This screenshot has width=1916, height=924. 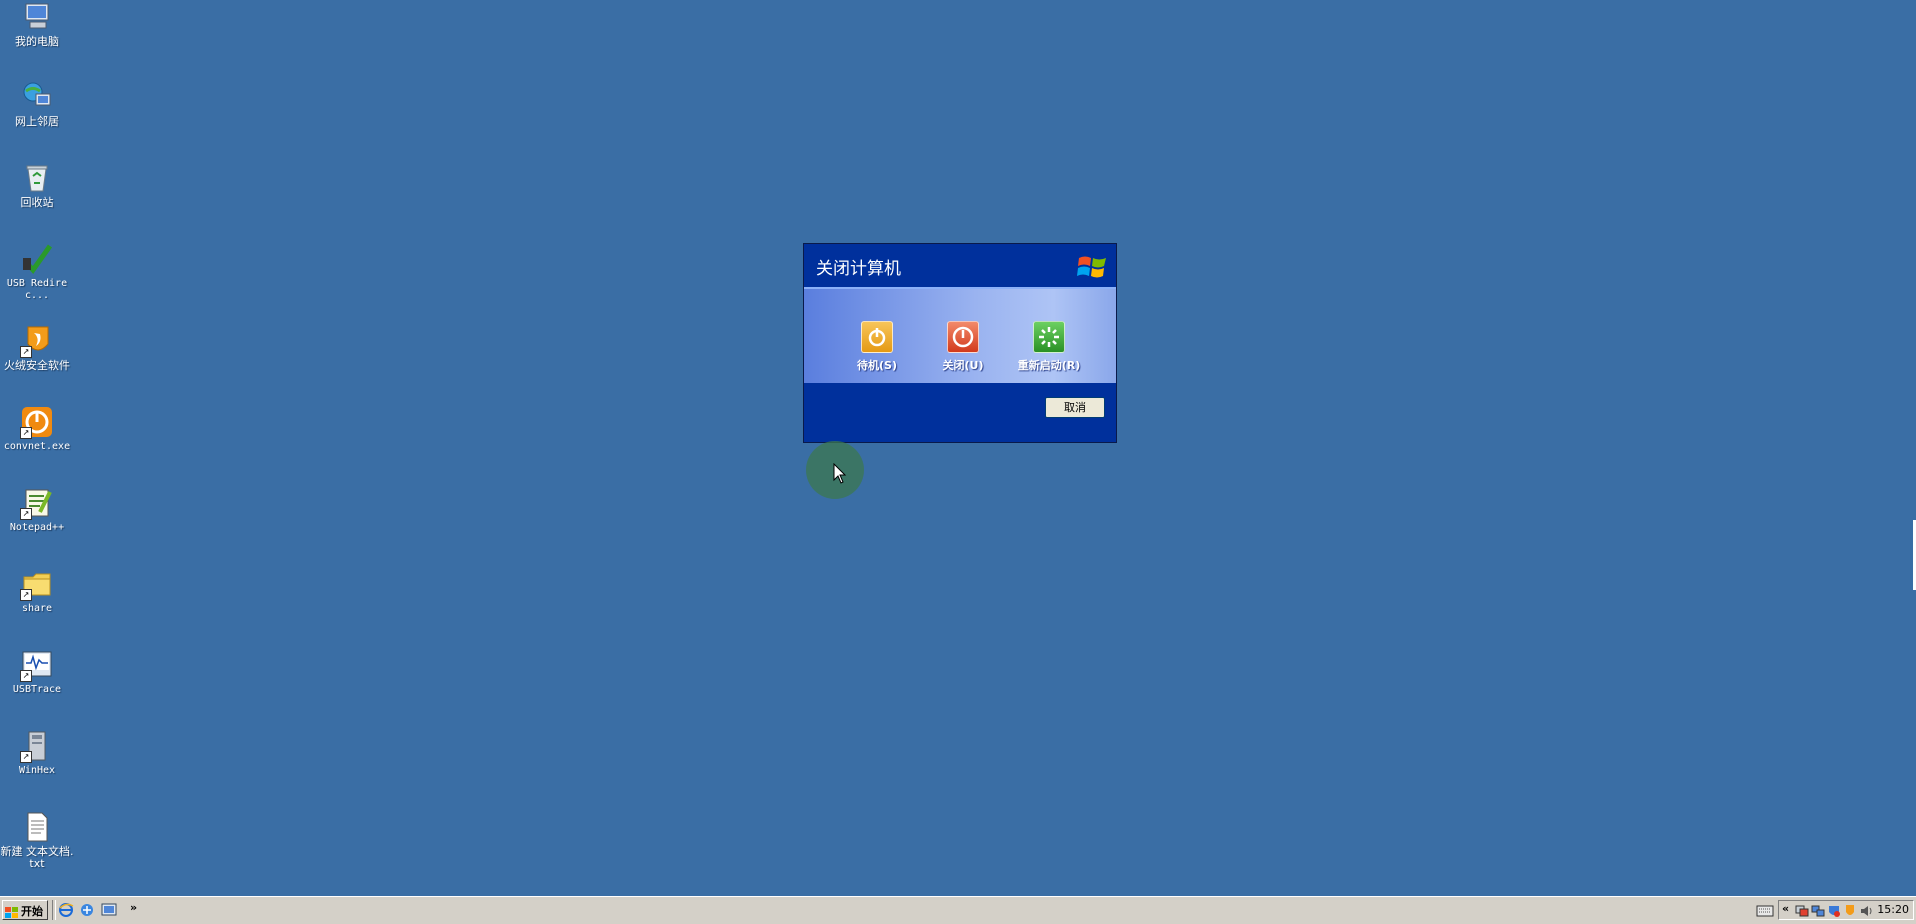 What do you see at coordinates (1802, 910) in the screenshot?
I see `network-status-icon` at bounding box center [1802, 910].